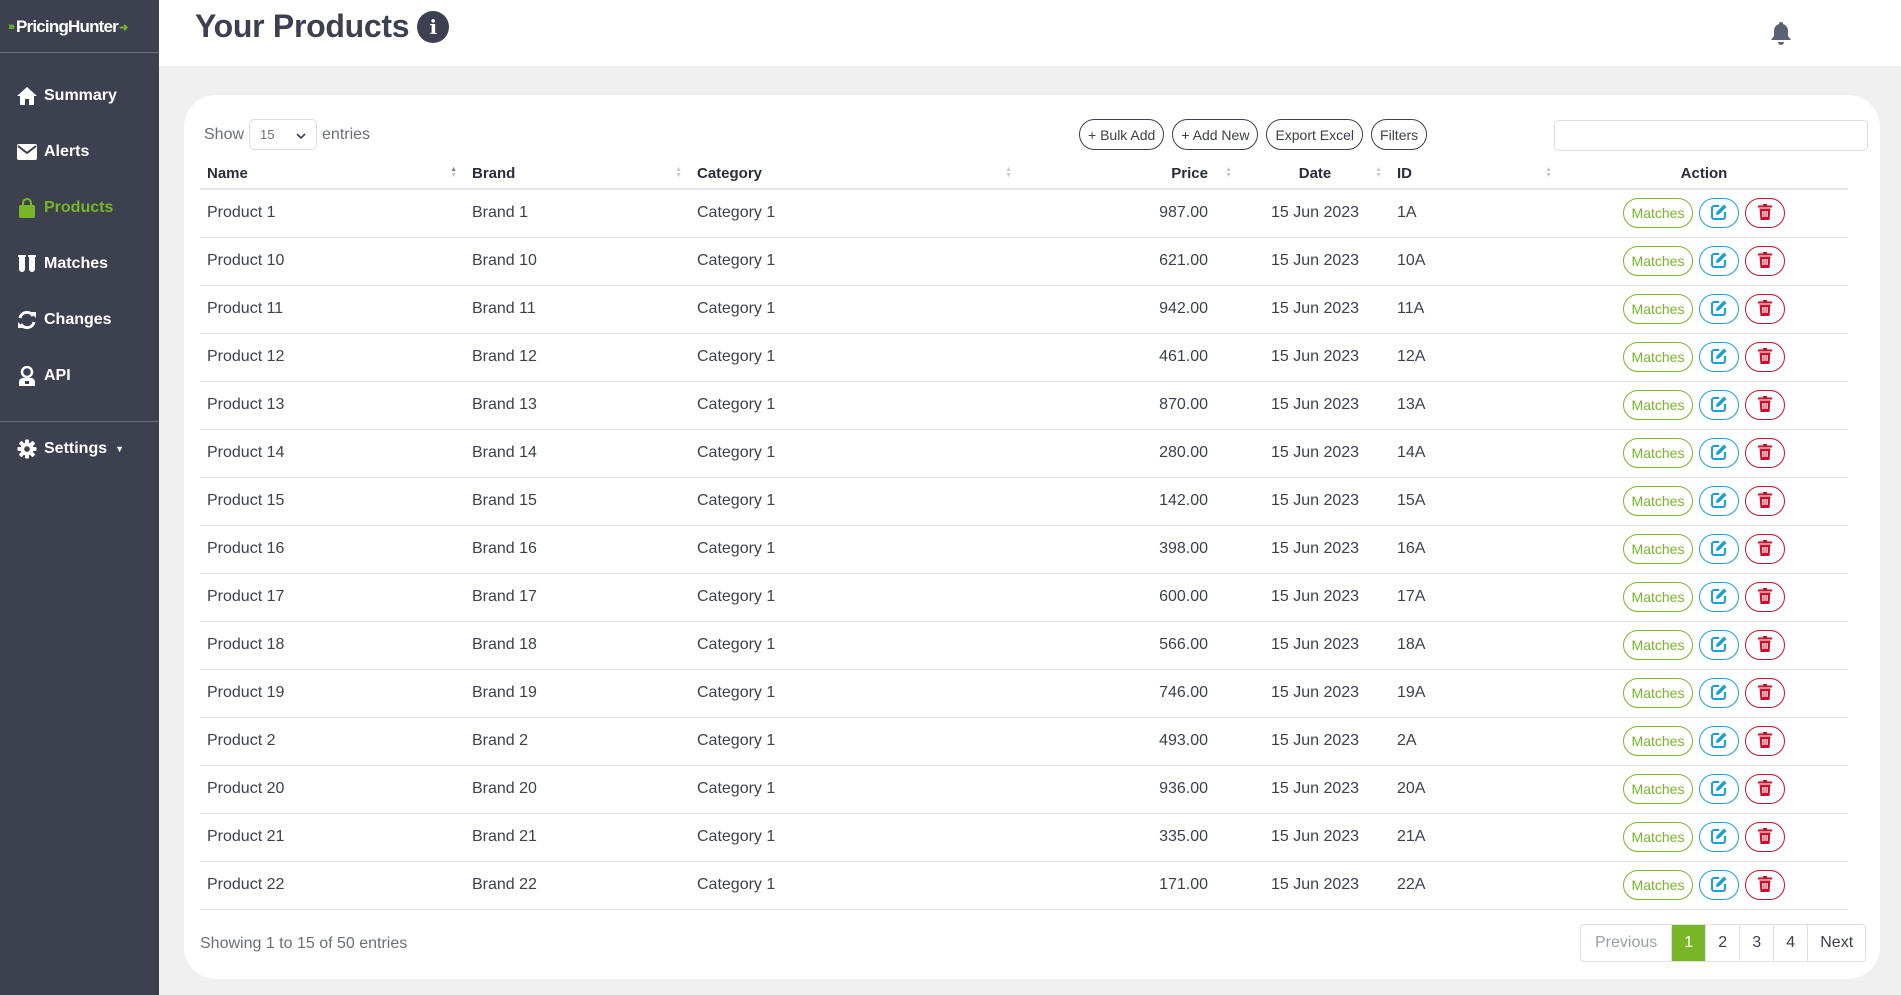 The width and height of the screenshot is (1901, 995). Describe the element at coordinates (1475, 174) in the screenshot. I see `column-header-id: ID ▲ ▼` at that location.